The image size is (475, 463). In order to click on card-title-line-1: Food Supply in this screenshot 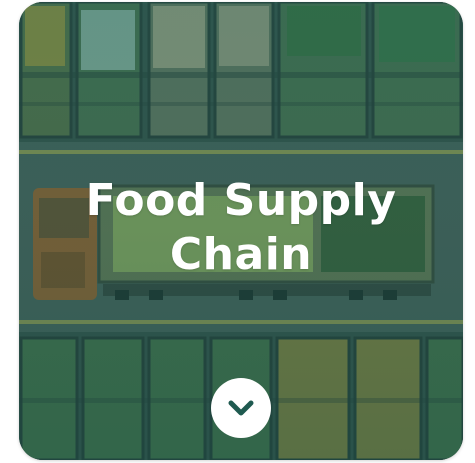, I will do `click(241, 200)`.